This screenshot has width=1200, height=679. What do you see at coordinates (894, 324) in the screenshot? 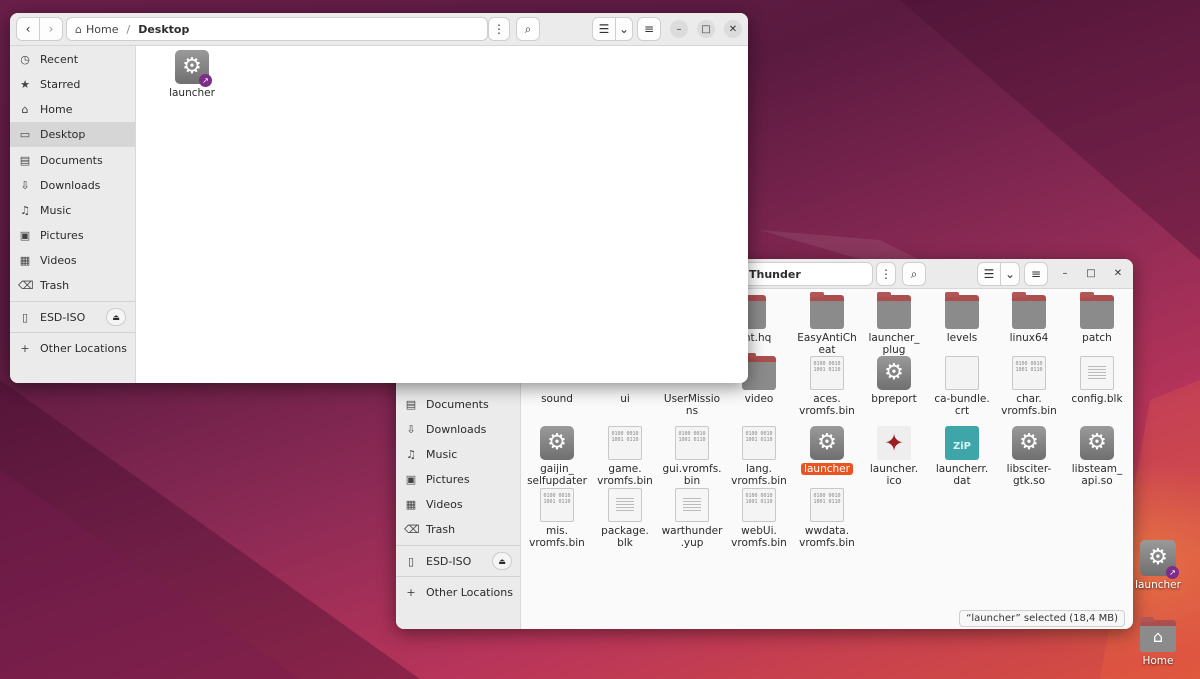
I see `file-item: launcher_ plug` at bounding box center [894, 324].